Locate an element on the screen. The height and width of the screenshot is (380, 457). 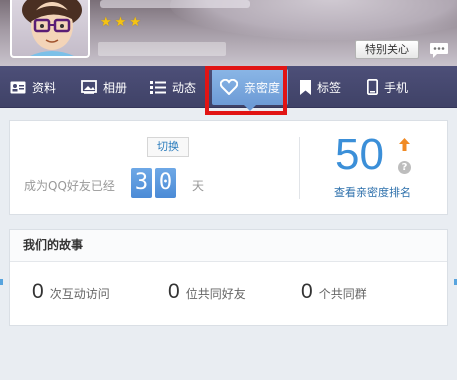
stat-mutual-friends: 0 位共同好友 is located at coordinates (207, 292).